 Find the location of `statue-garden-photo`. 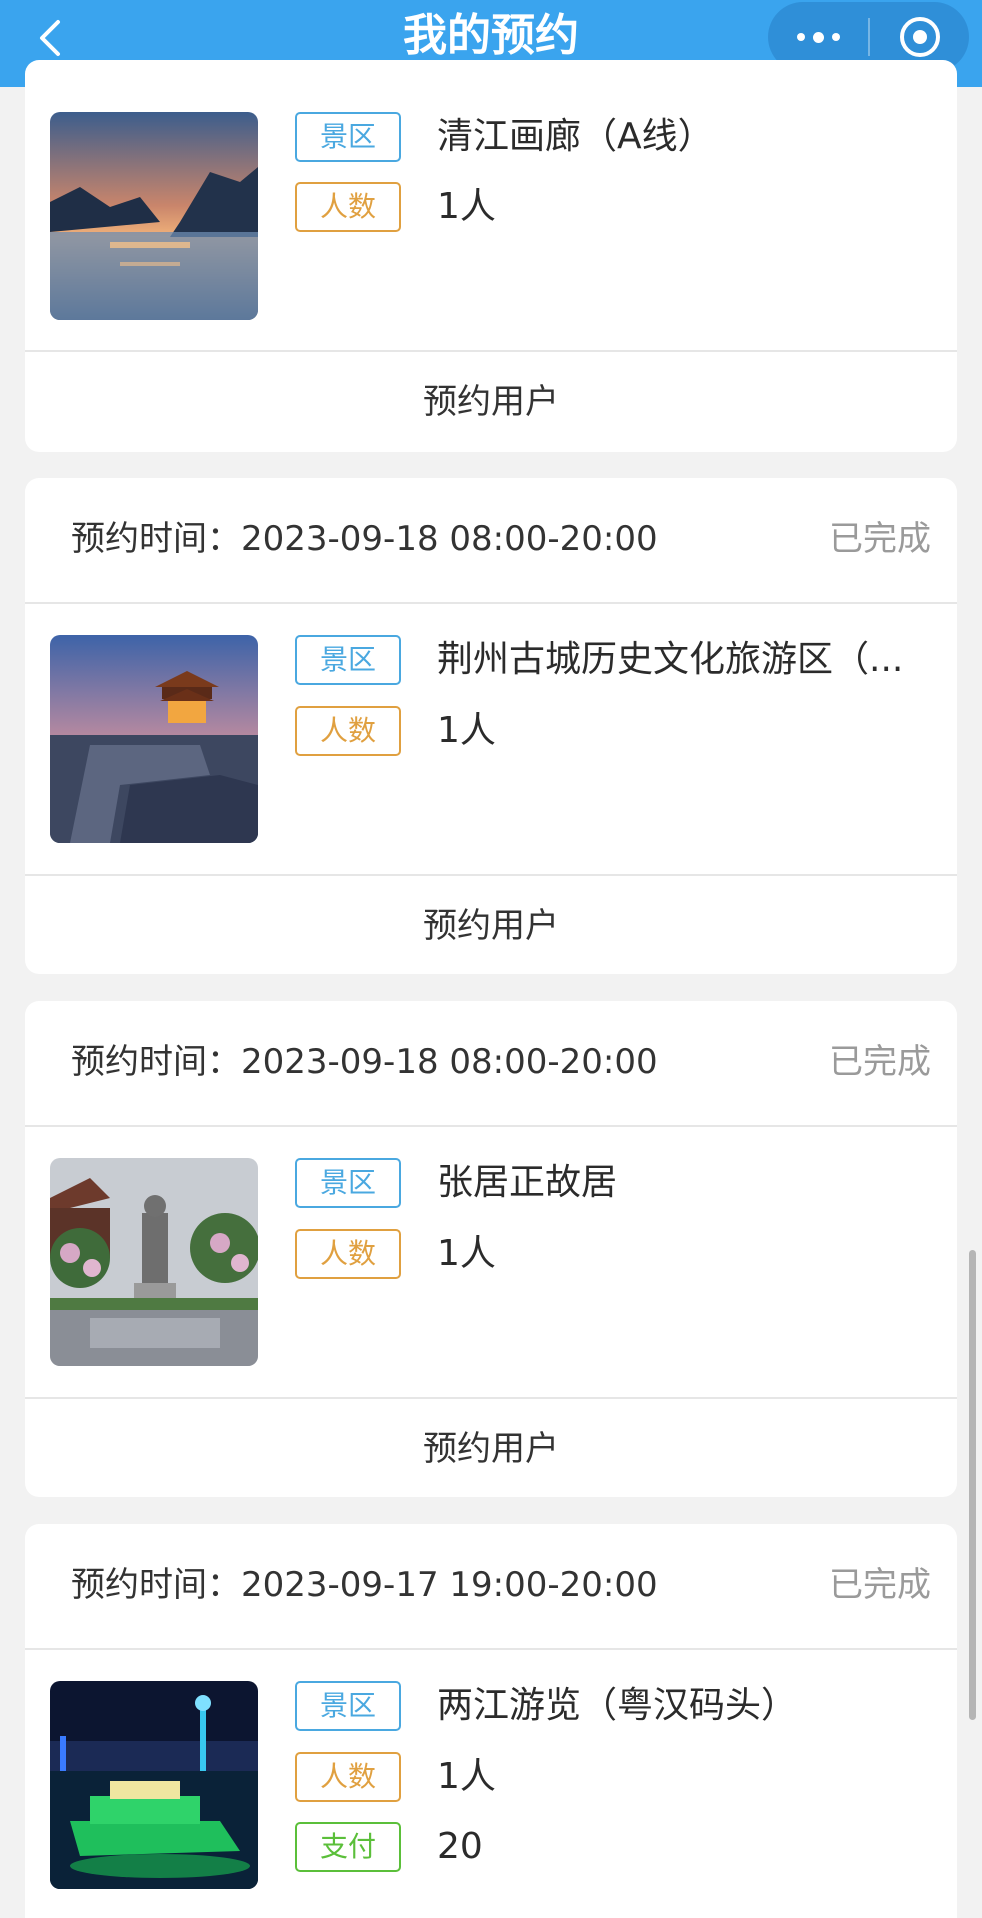

statue-garden-photo is located at coordinates (154, 1262).